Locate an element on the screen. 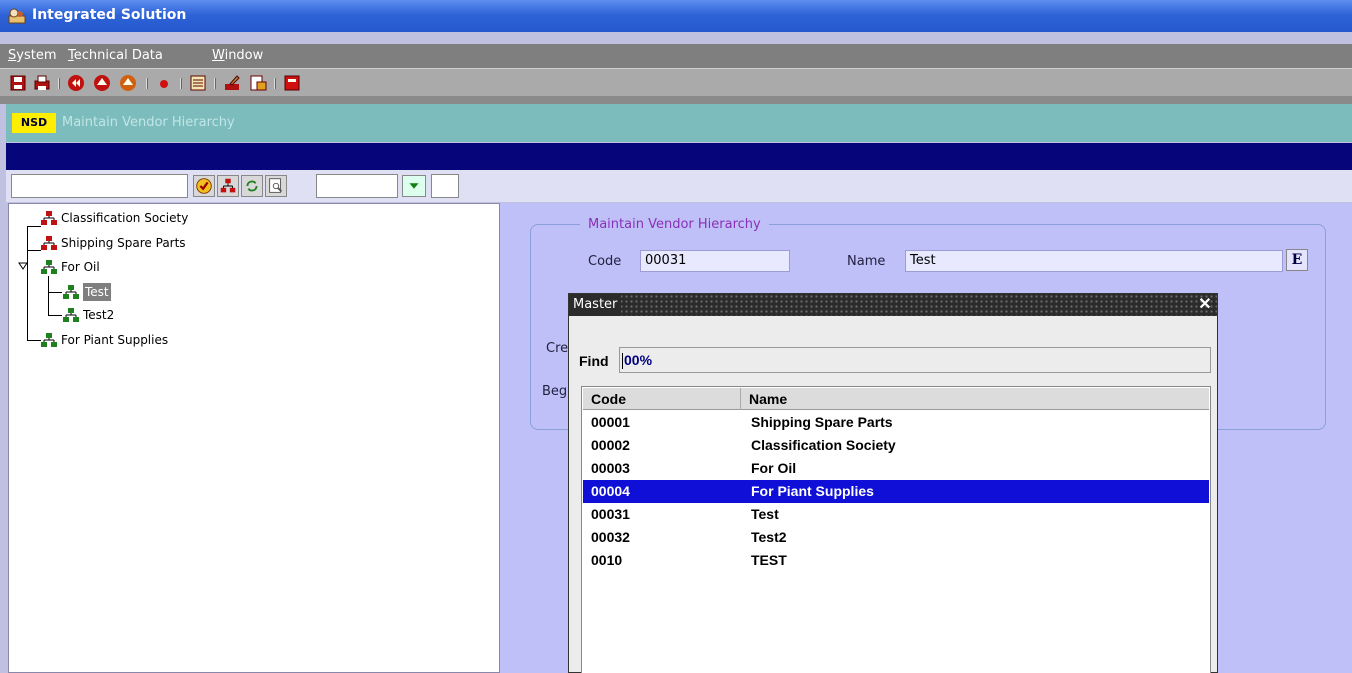 Image resolution: width=1352 pixels, height=673 pixels. toolbar-separator is located at coordinates (676, 100).